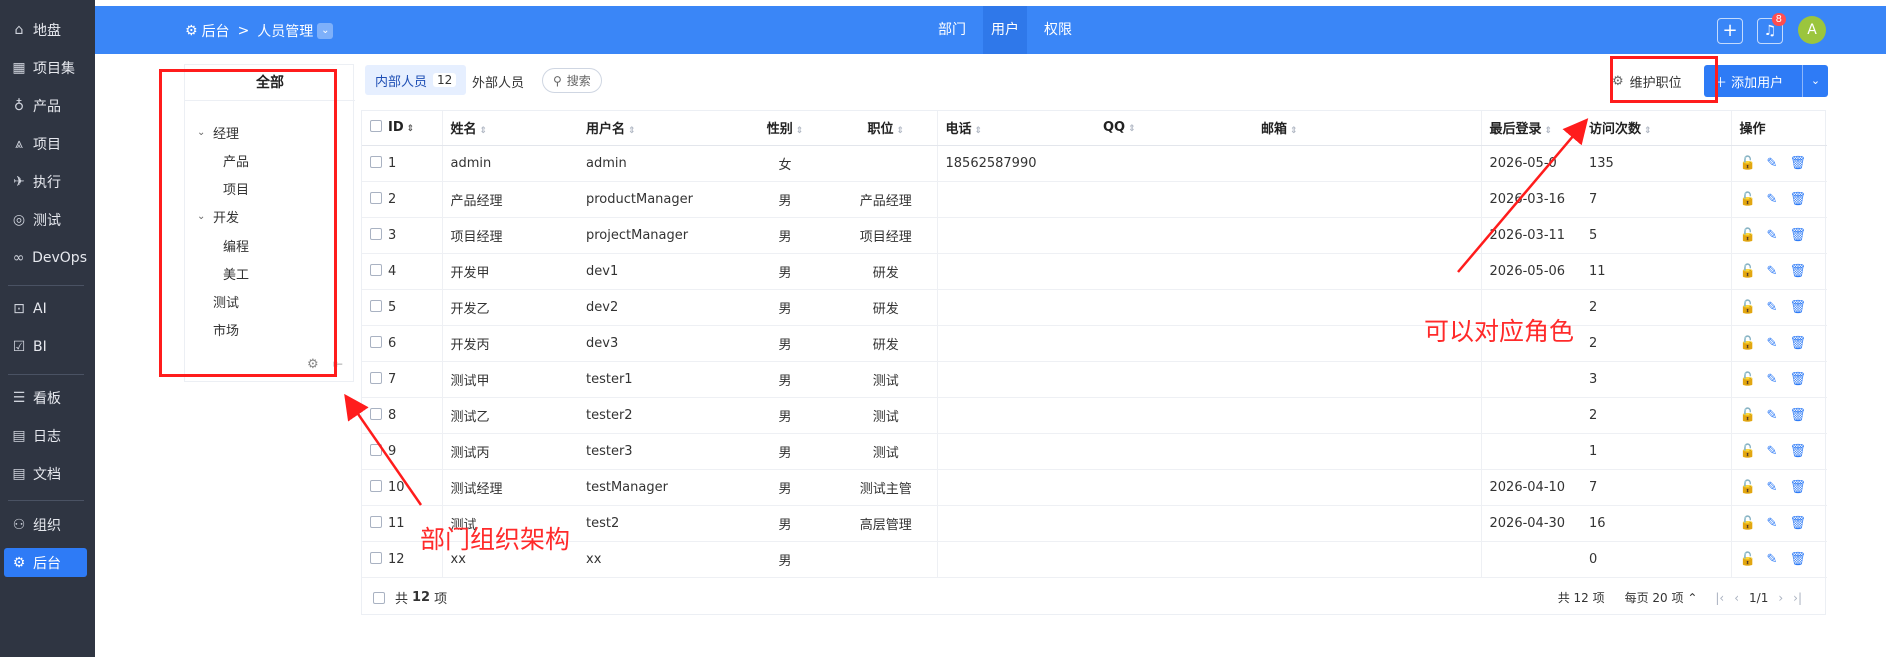  I want to click on annotation-arrow-tree, so click(383, 449).